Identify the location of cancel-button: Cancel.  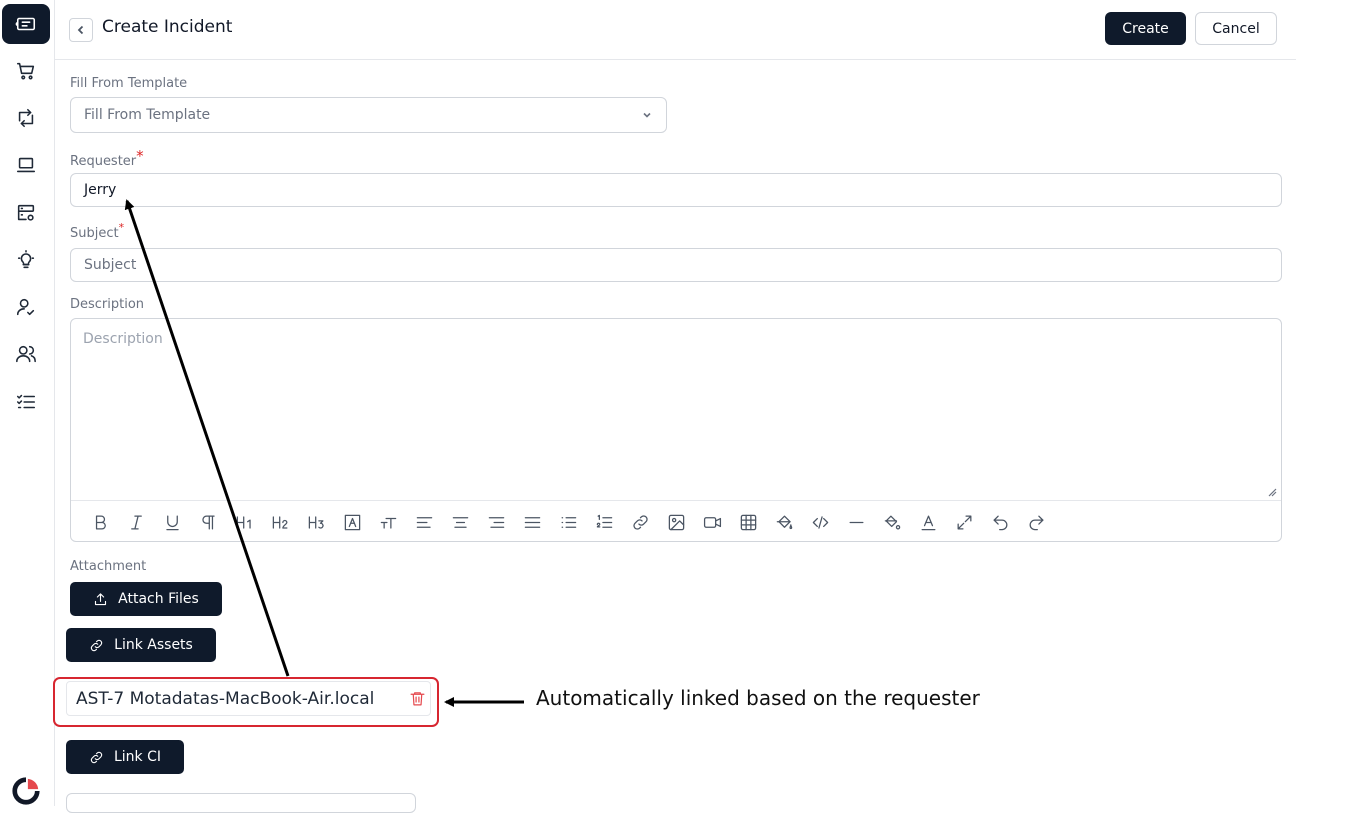
(1236, 28).